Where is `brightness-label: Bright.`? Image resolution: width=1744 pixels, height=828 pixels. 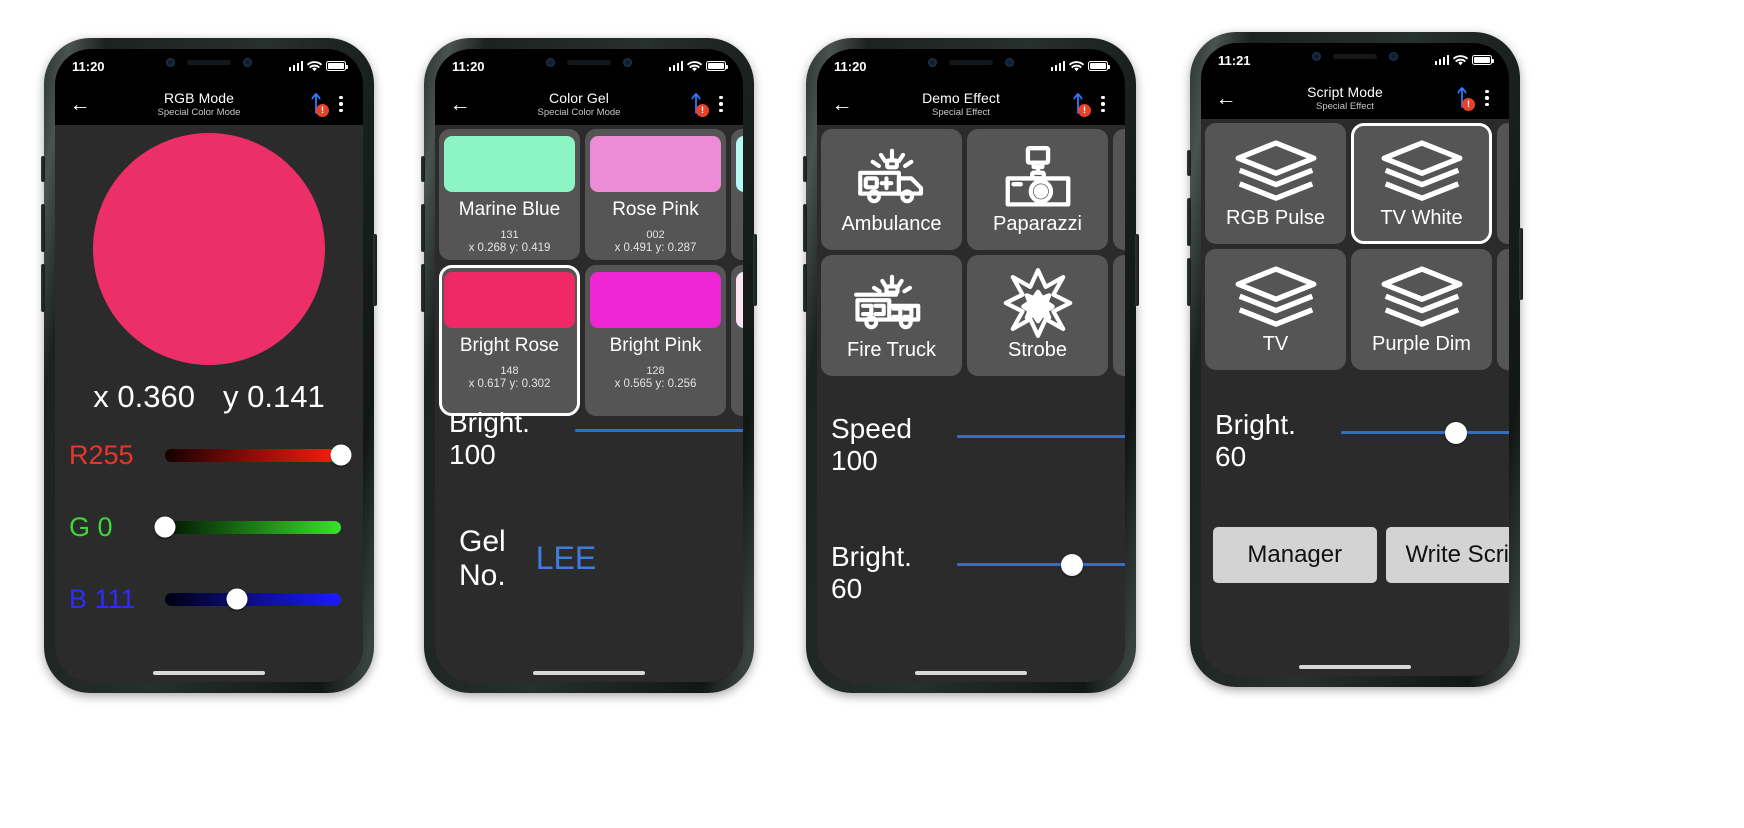
brightness-label: Bright. is located at coordinates (489, 422).